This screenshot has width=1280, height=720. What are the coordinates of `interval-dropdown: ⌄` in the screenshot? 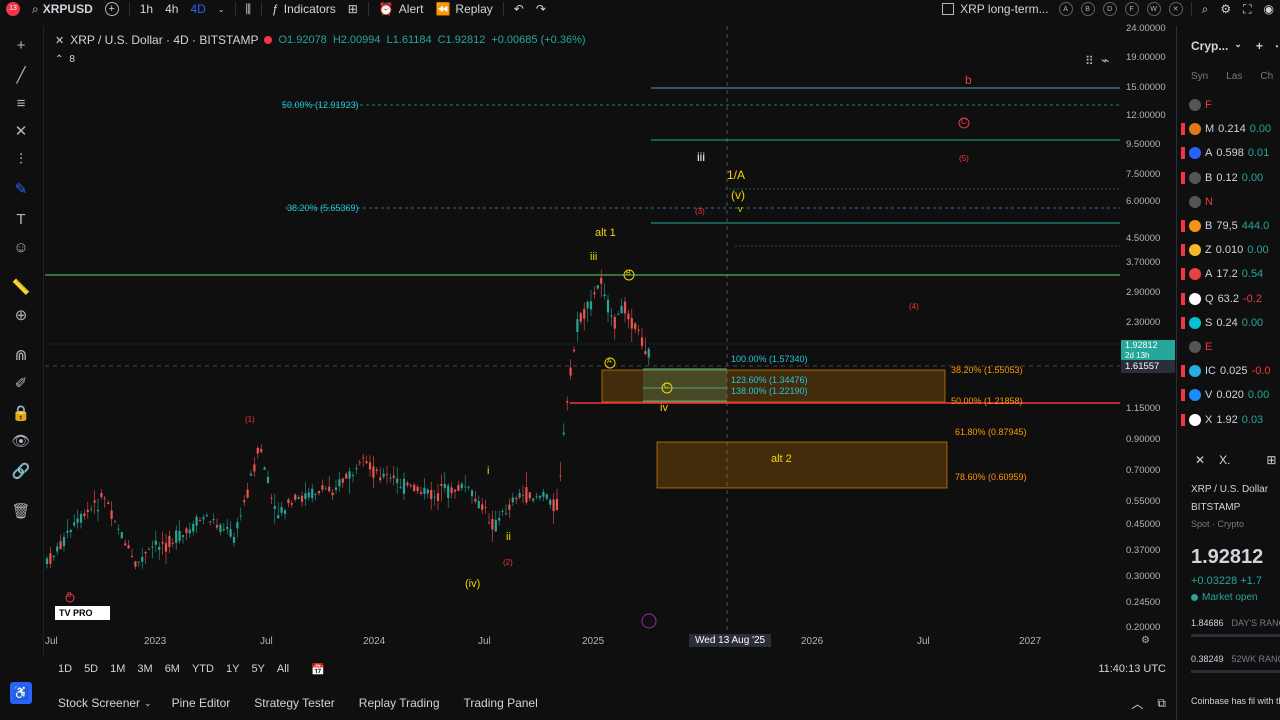 It's located at (221, 9).